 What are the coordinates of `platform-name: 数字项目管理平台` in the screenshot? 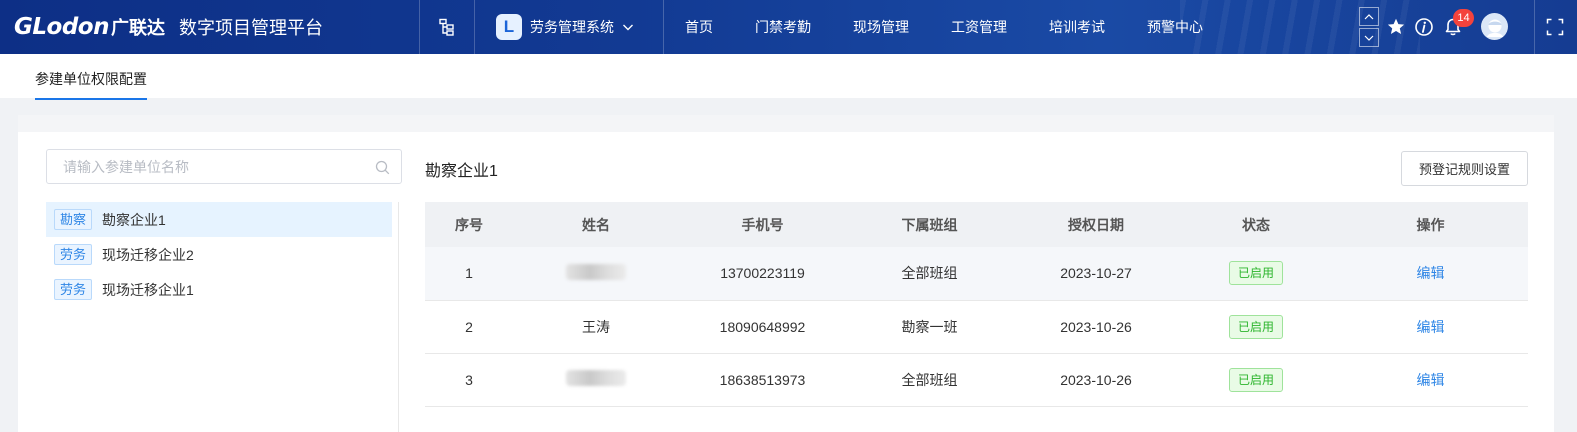 It's located at (250, 28).